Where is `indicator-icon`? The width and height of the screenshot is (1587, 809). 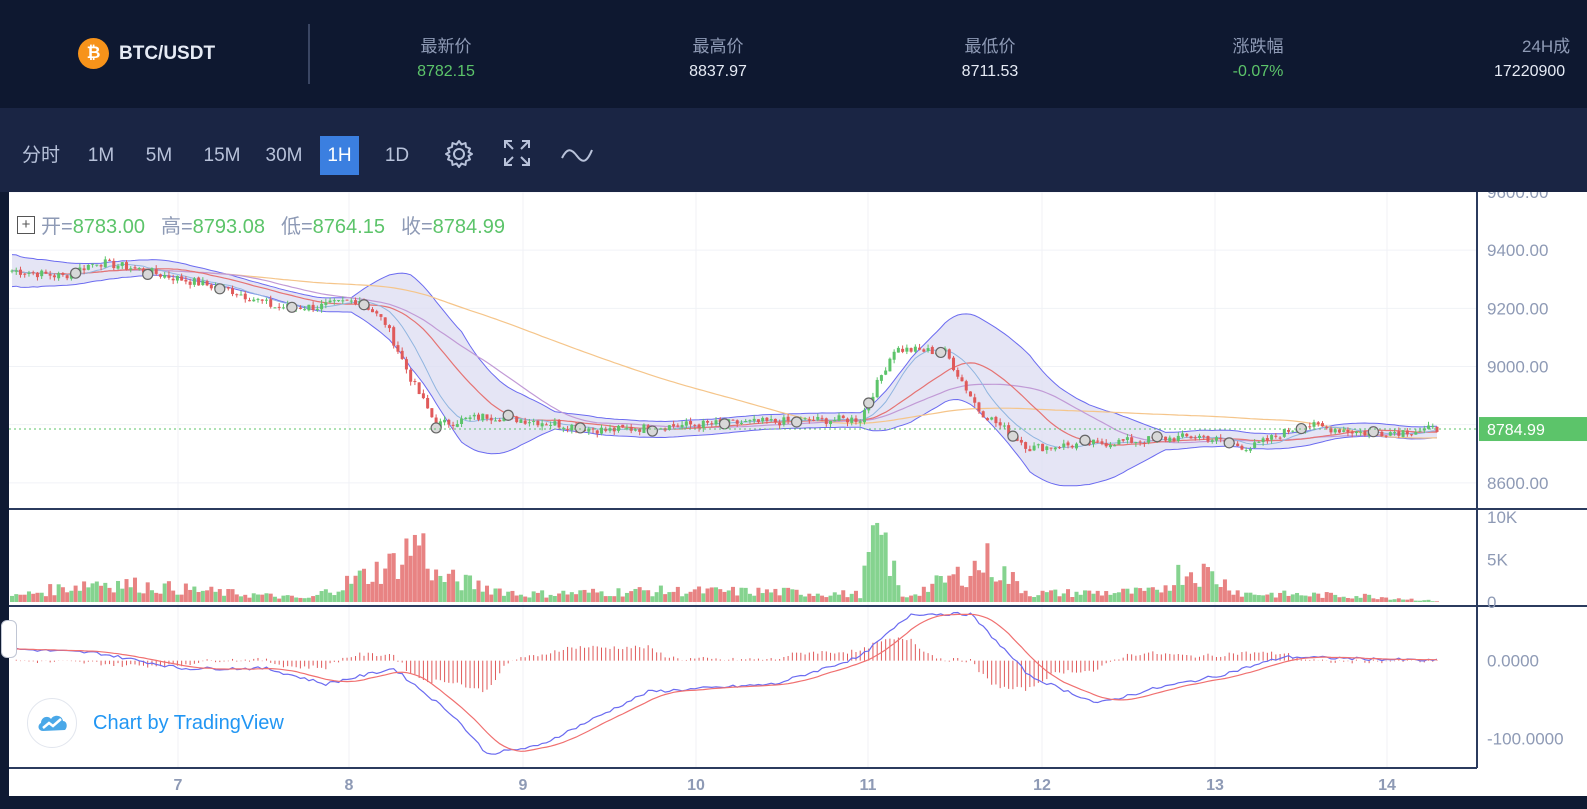
indicator-icon is located at coordinates (577, 156).